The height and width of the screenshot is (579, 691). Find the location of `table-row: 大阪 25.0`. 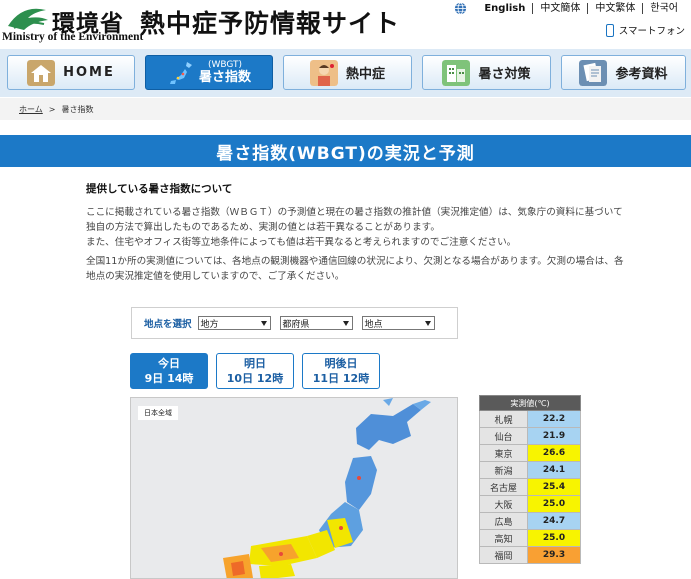

table-row: 大阪 25.0 is located at coordinates (530, 504).